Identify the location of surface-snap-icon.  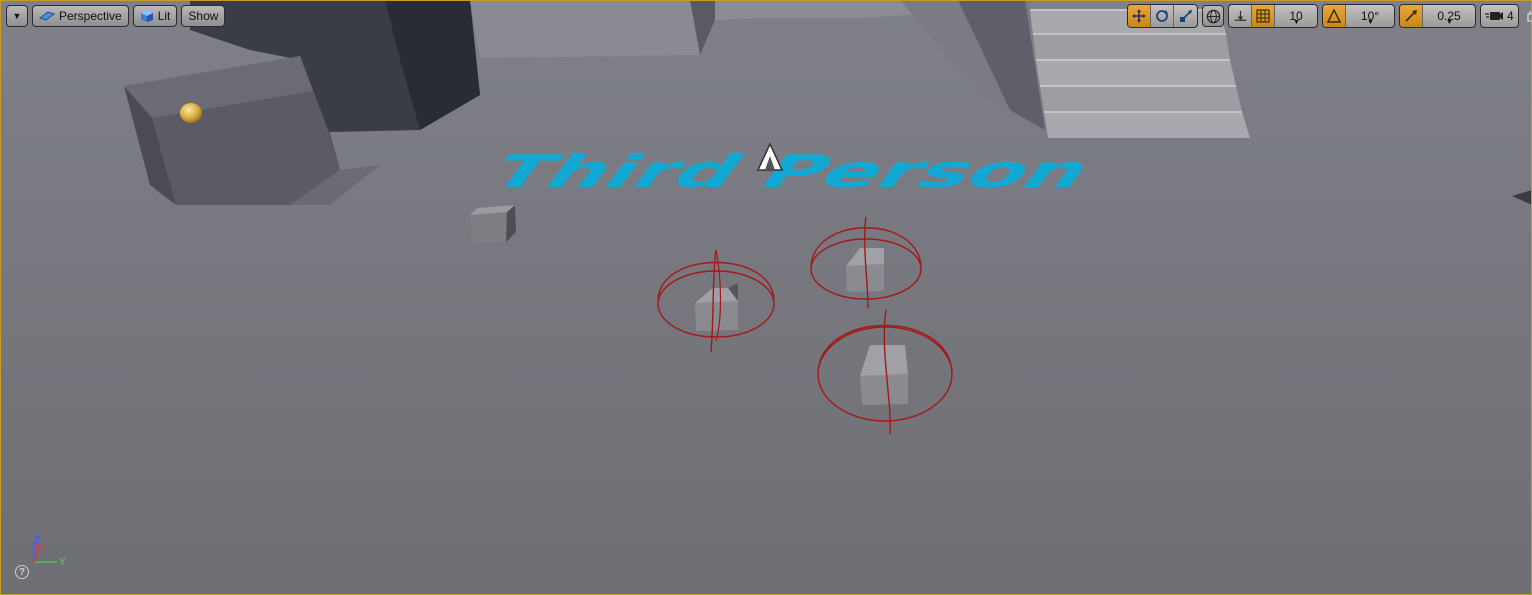
(1240, 15).